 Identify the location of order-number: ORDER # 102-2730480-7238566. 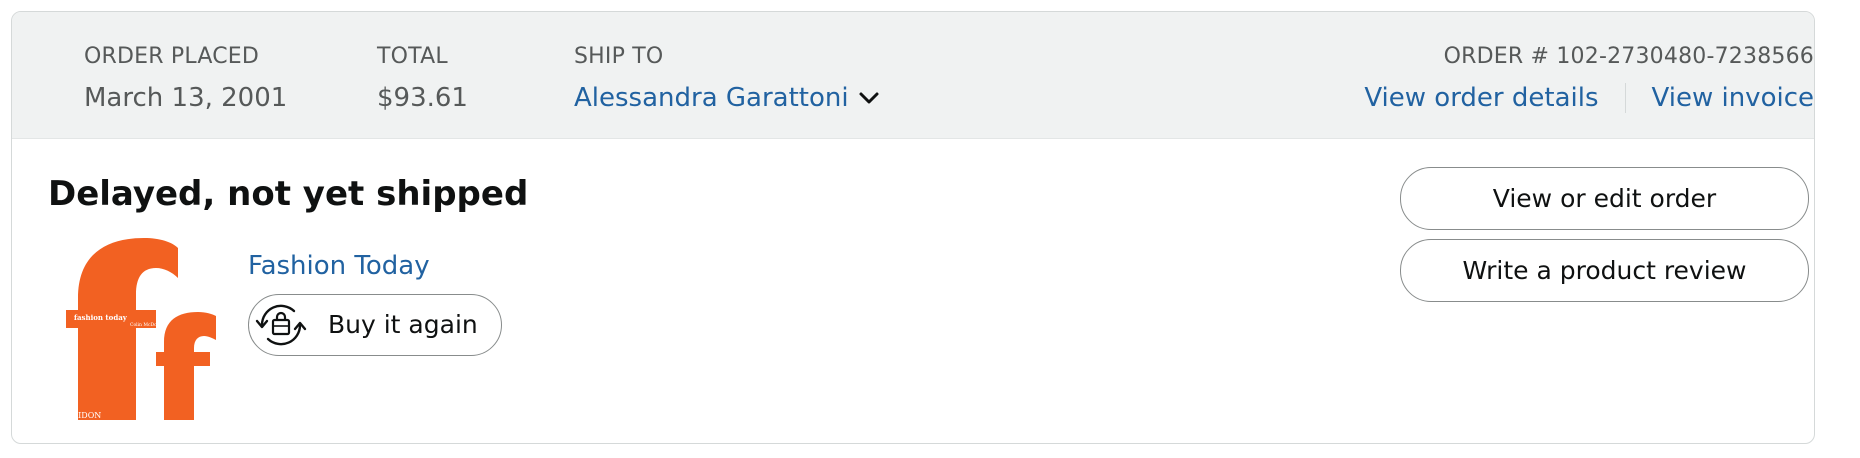
(1628, 56).